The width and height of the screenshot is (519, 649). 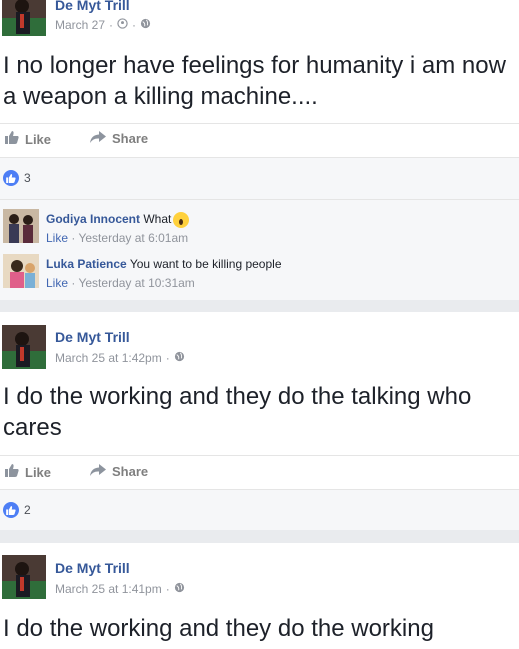 I want to click on commenter-name: Godiya Innocent, so click(x=93, y=219).